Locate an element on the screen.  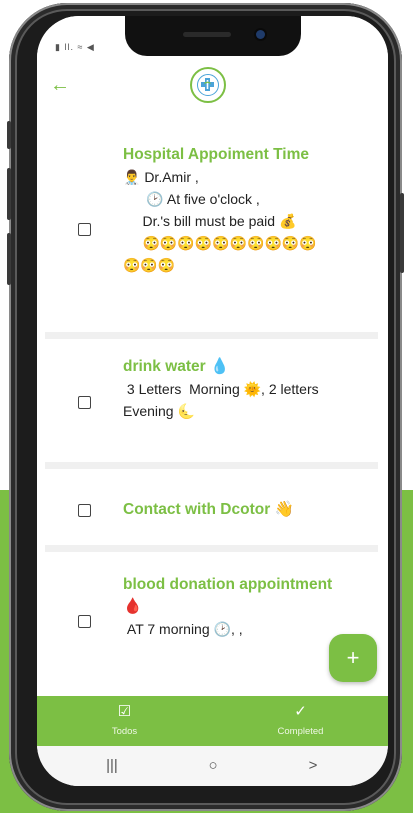
add-todo-button: + is located at coordinates (353, 658).